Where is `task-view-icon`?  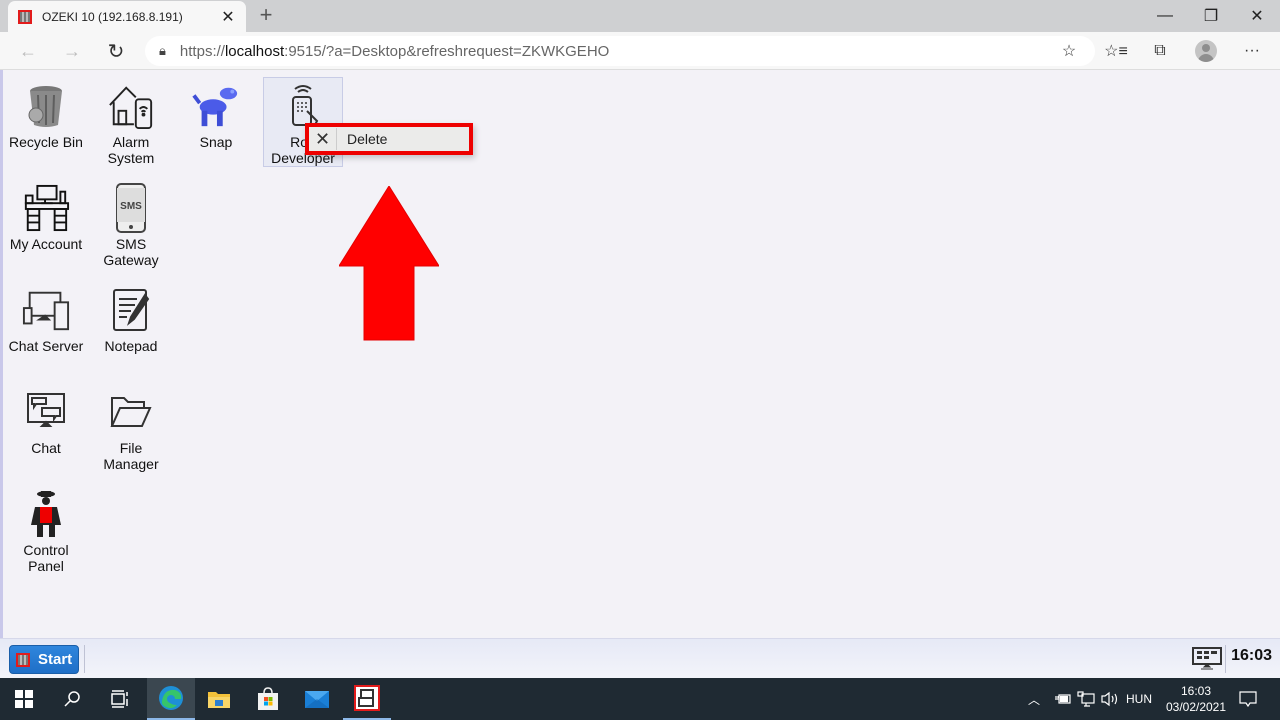 task-view-icon is located at coordinates (120, 699).